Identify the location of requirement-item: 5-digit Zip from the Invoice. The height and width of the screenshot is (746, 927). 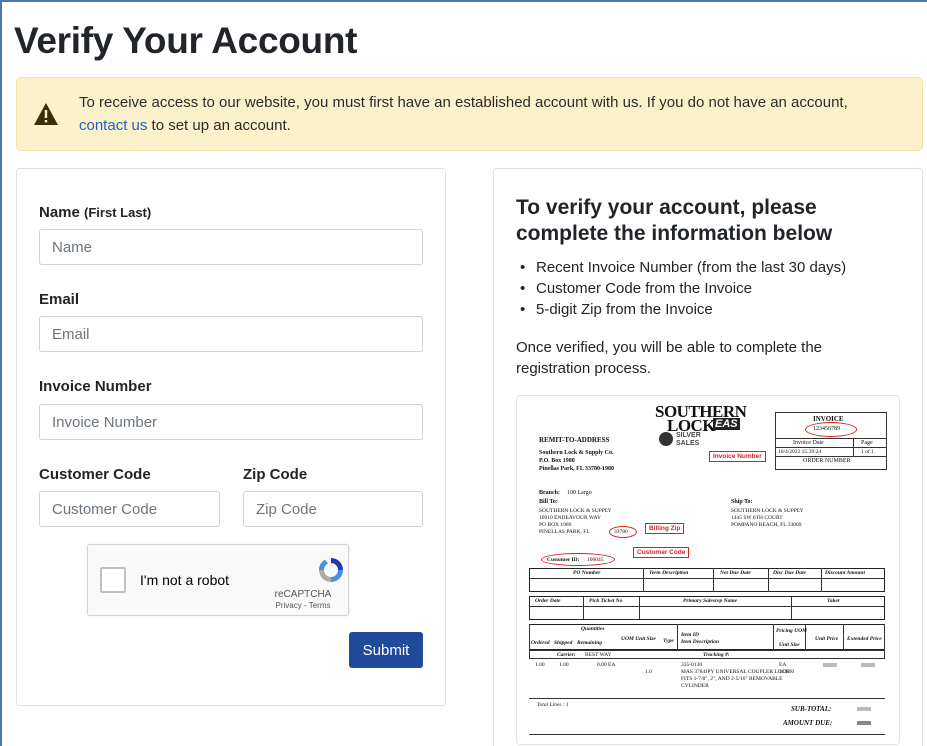
(711, 309).